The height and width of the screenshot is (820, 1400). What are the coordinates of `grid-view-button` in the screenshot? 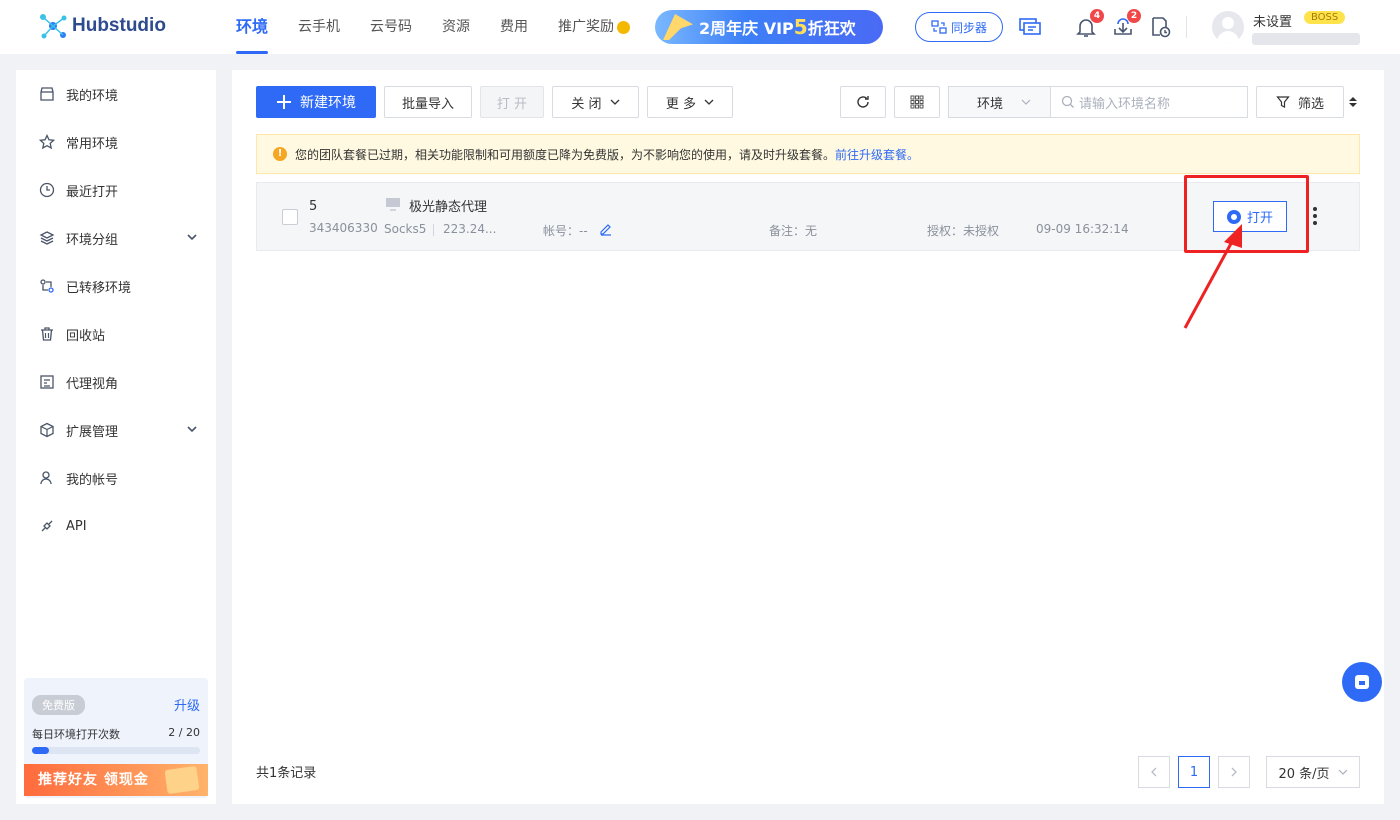 It's located at (917, 102).